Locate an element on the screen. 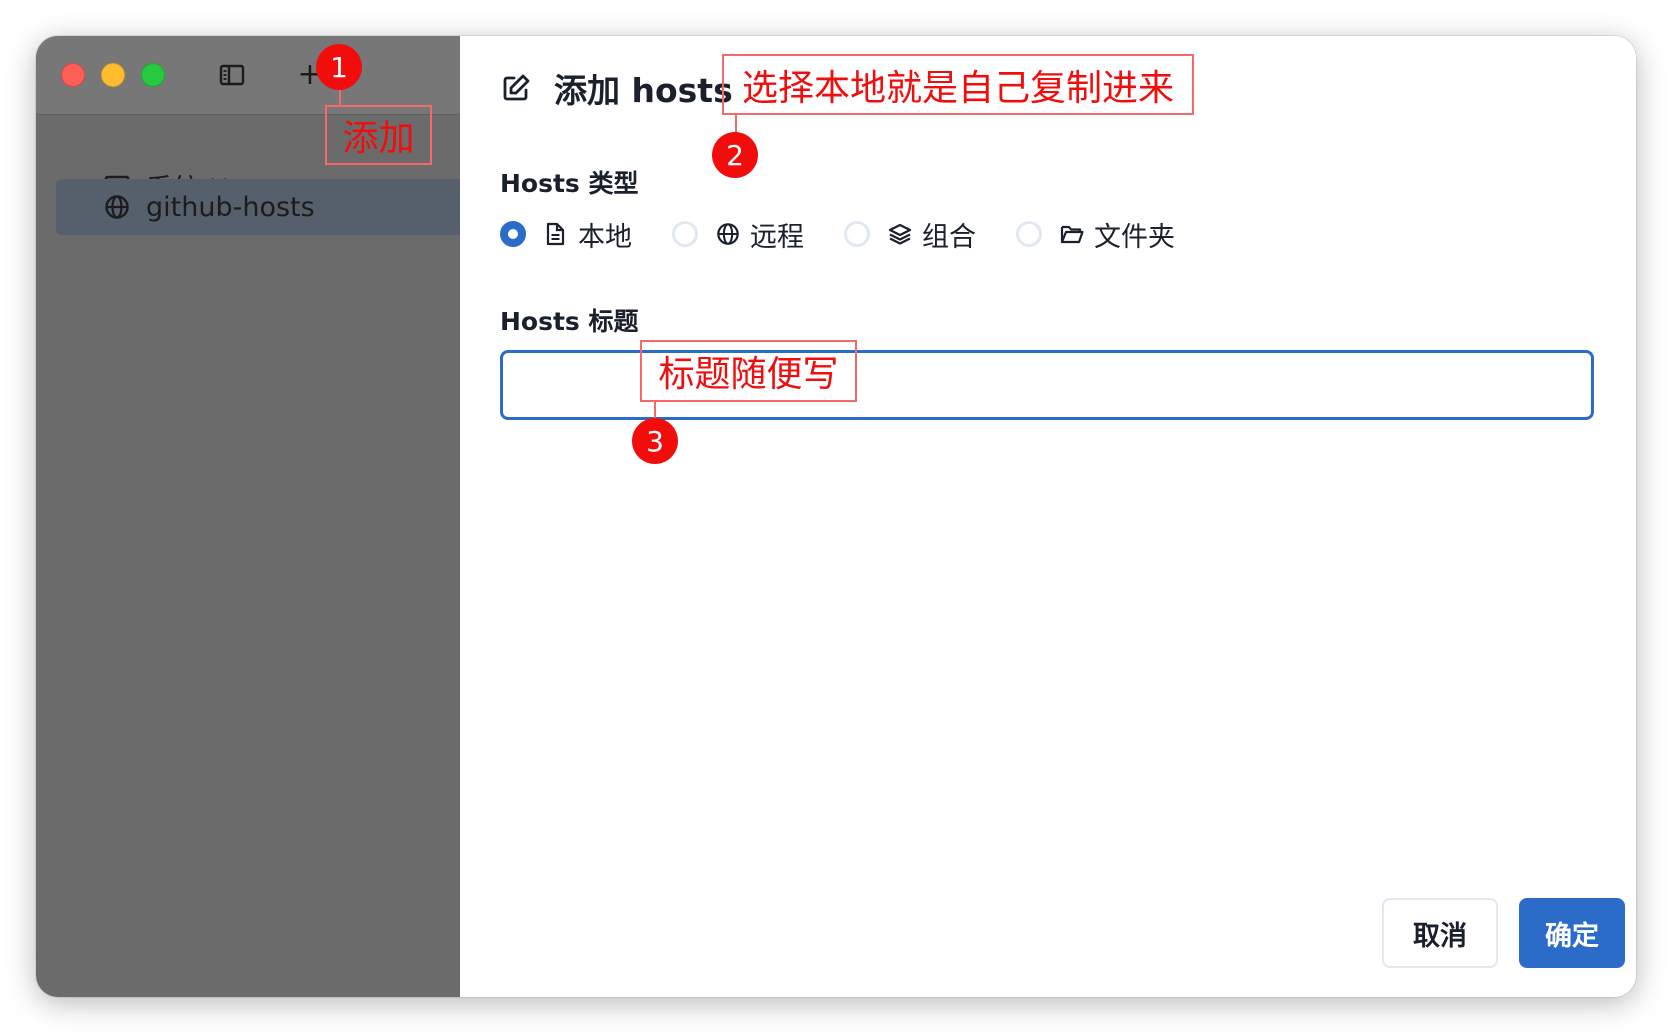  annotation-note-2: 选择本地就是自己复制进来 is located at coordinates (958, 84).